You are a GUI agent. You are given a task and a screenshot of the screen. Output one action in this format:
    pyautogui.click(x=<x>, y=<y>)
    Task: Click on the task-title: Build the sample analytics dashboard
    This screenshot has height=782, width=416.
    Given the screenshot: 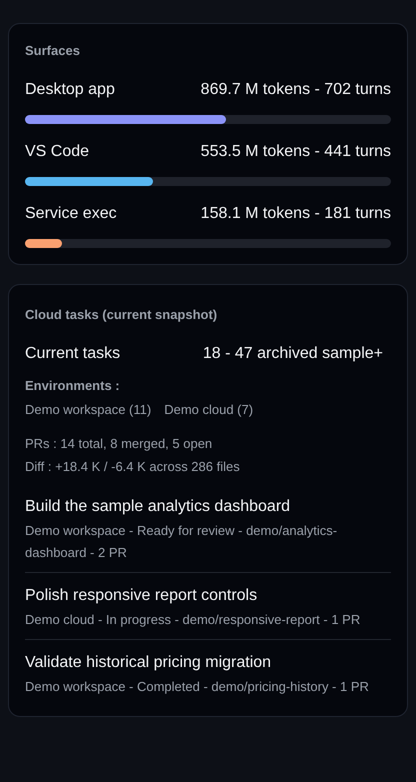 What is the action you would take?
    pyautogui.click(x=158, y=507)
    